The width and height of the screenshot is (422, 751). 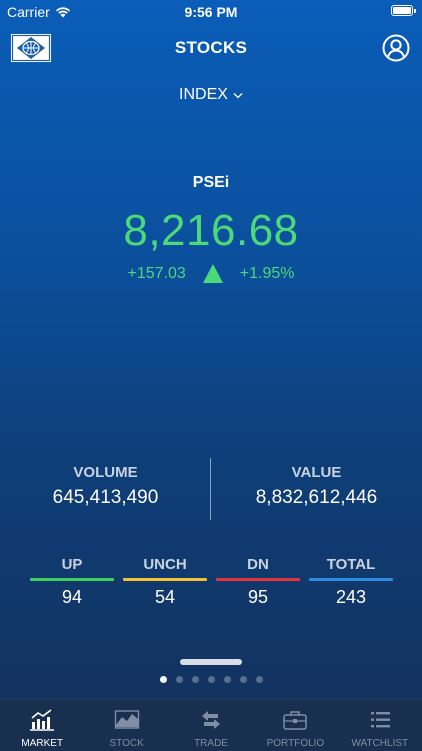 I want to click on tab-market: MARKET, so click(x=42, y=725).